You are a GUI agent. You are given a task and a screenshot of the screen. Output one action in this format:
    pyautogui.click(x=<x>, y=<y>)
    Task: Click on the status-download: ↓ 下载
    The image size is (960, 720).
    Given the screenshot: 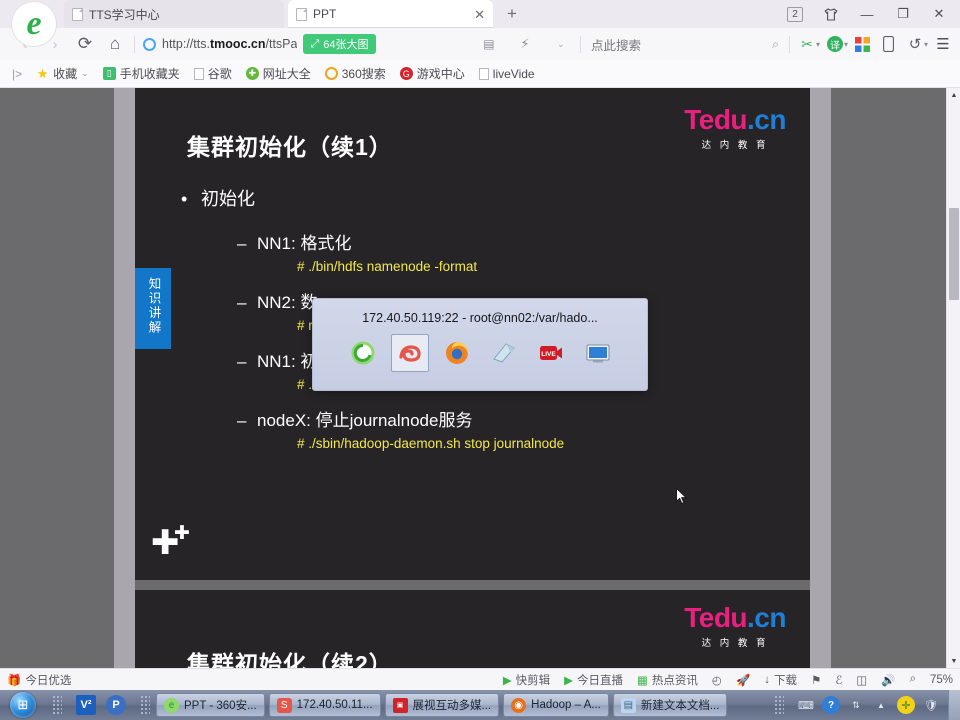 What is the action you would take?
    pyautogui.click(x=780, y=680)
    